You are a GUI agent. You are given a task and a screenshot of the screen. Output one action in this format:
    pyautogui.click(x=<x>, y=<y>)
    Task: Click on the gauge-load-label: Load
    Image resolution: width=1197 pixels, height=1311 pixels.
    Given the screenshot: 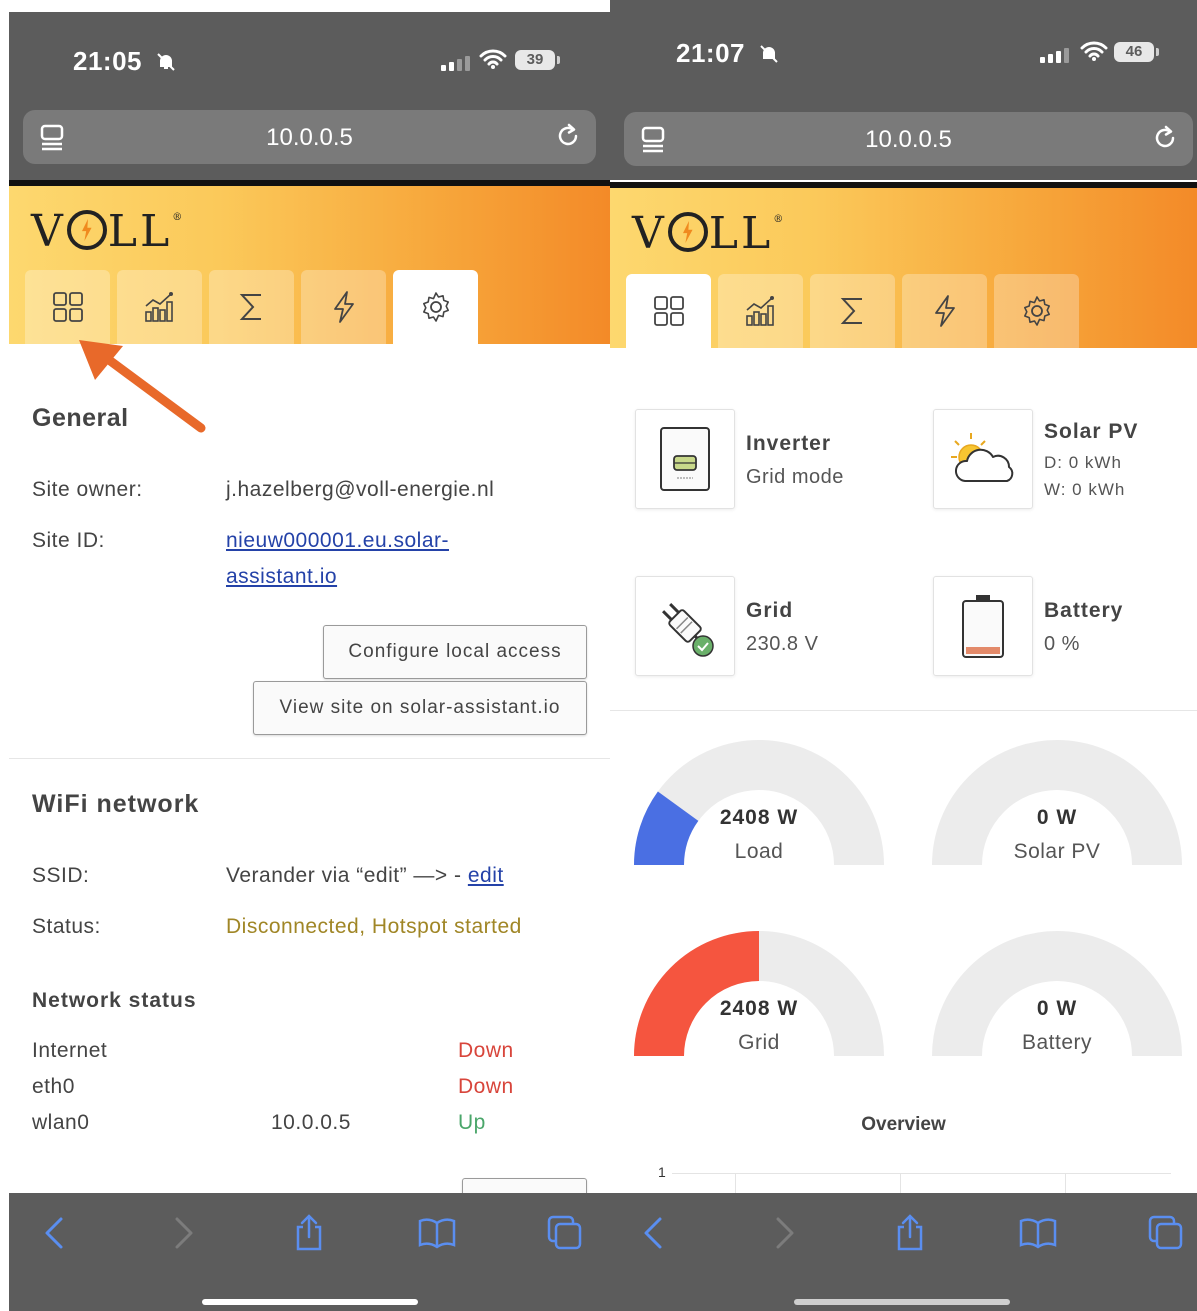 What is the action you would take?
    pyautogui.click(x=759, y=851)
    